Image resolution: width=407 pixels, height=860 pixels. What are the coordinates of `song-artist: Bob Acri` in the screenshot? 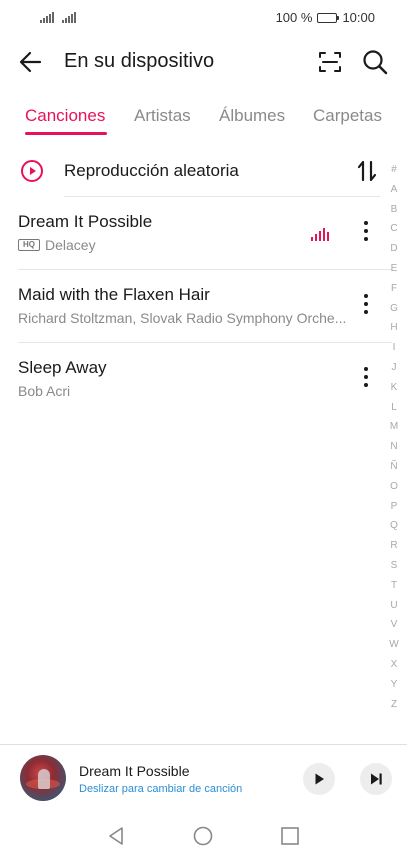 It's located at (44, 391).